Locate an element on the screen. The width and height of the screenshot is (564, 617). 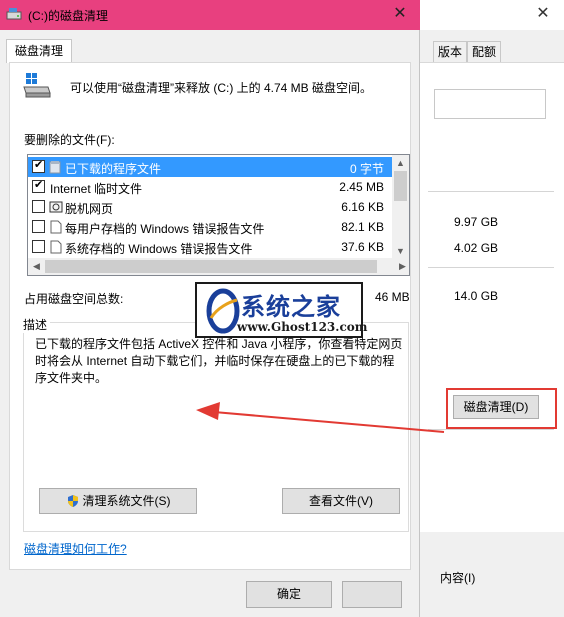
annotation-arrow is located at coordinates (320, 417).